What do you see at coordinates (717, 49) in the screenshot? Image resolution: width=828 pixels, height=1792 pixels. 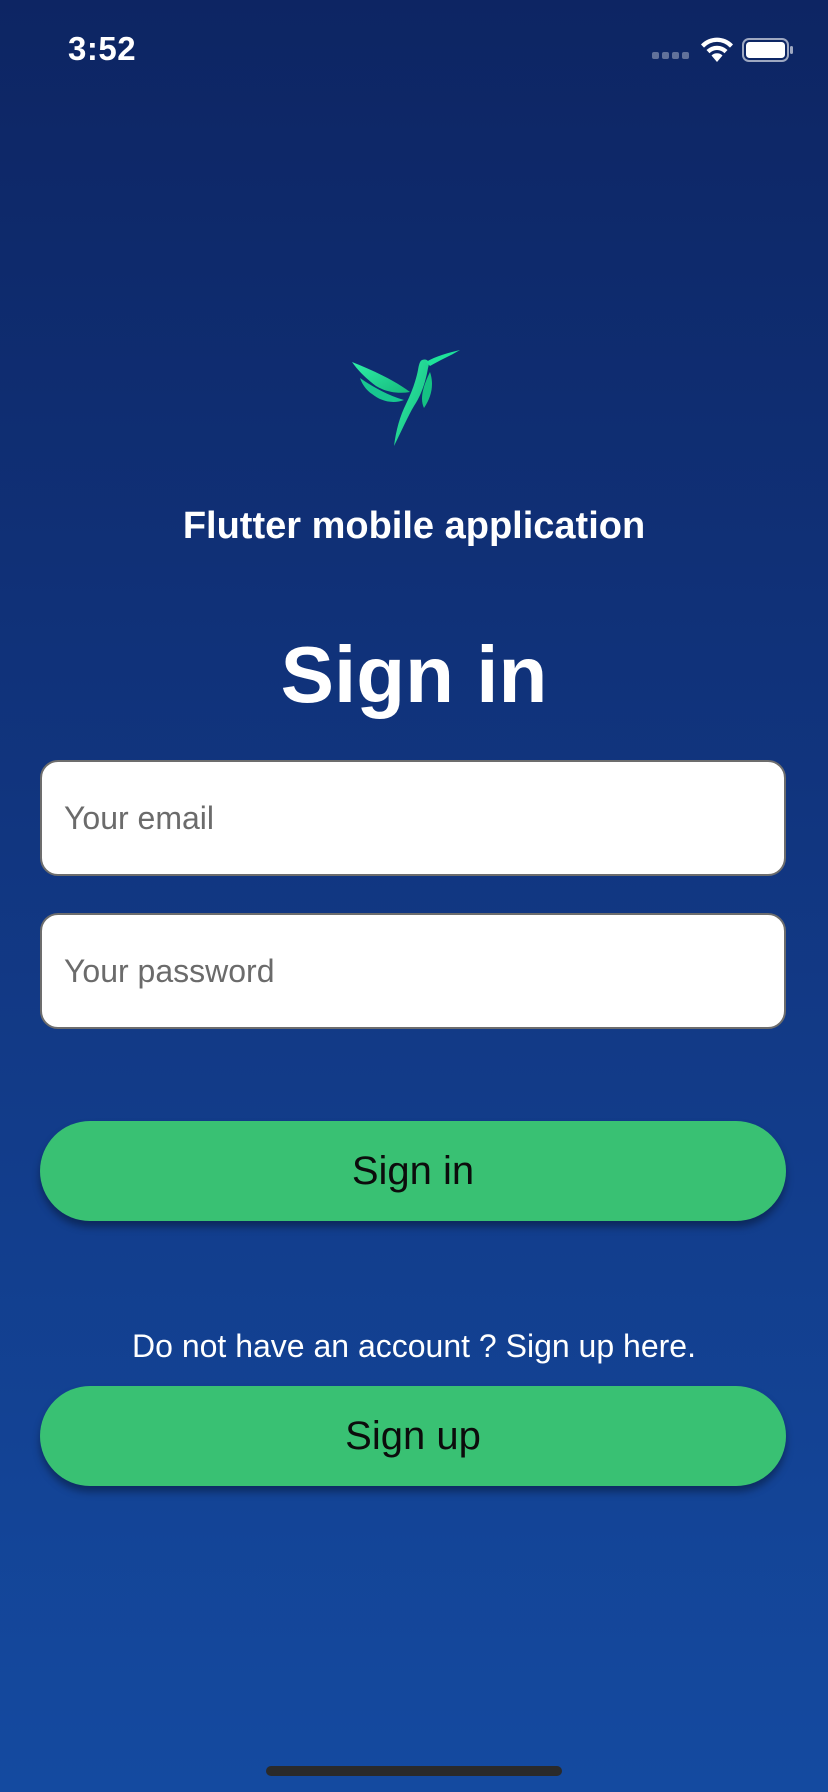 I see `wifi-icon` at bounding box center [717, 49].